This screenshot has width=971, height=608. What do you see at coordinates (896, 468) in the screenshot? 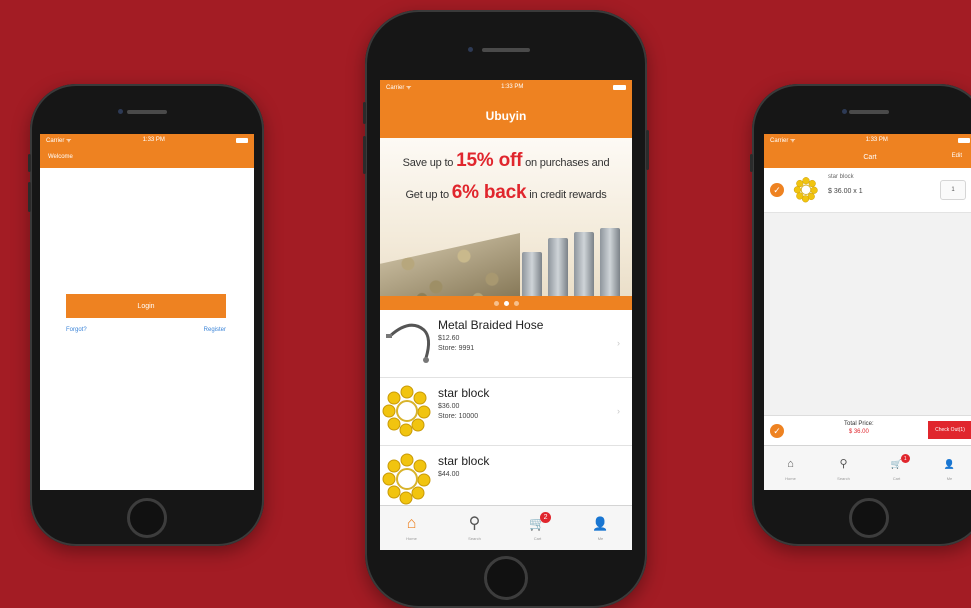
I see `tab-cart: 🛒 1 Cart` at bounding box center [896, 468].